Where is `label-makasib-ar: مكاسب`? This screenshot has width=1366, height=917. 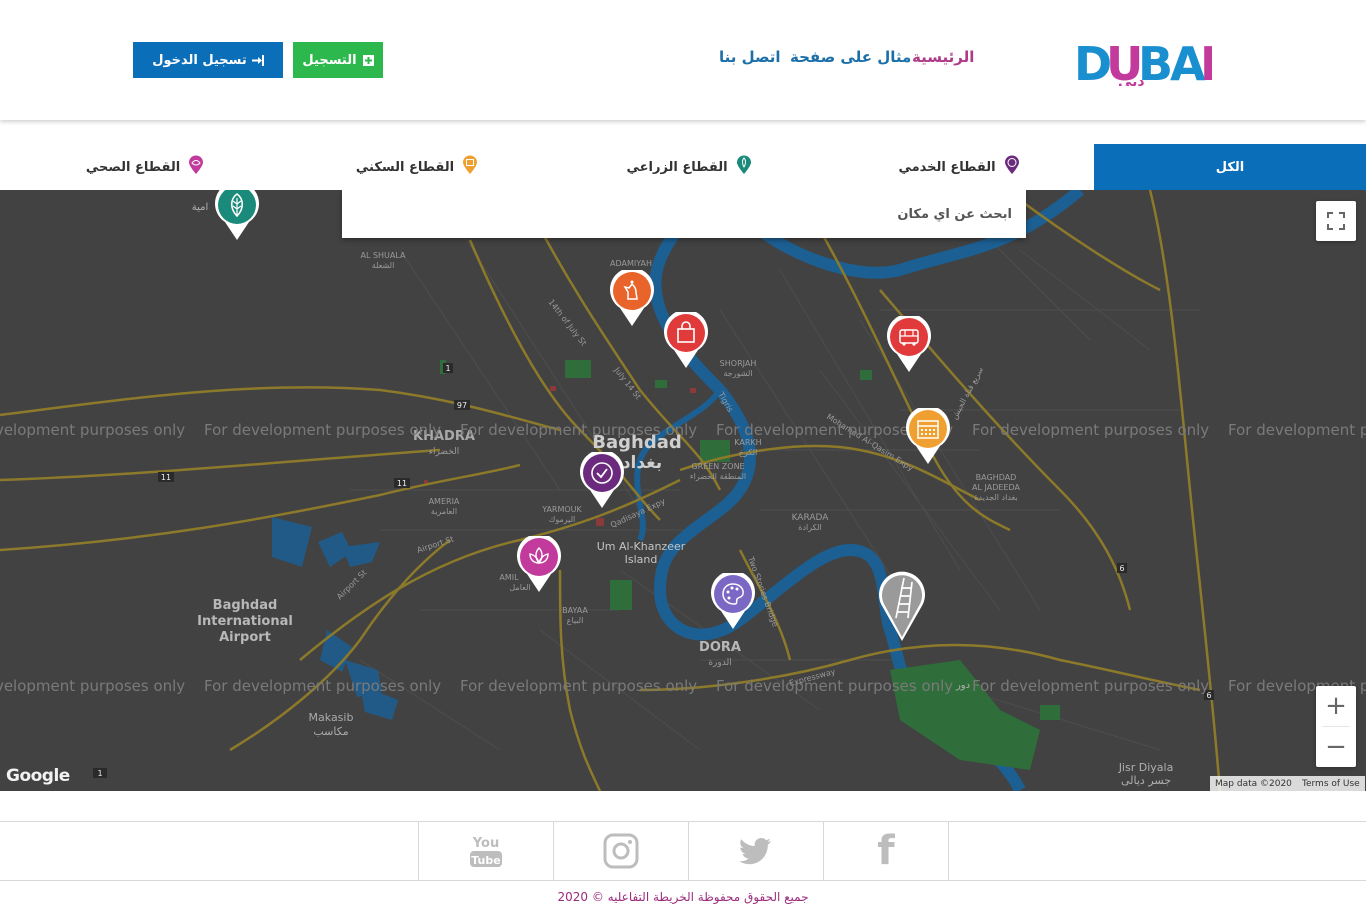 label-makasib-ar: مكاسب is located at coordinates (330, 731).